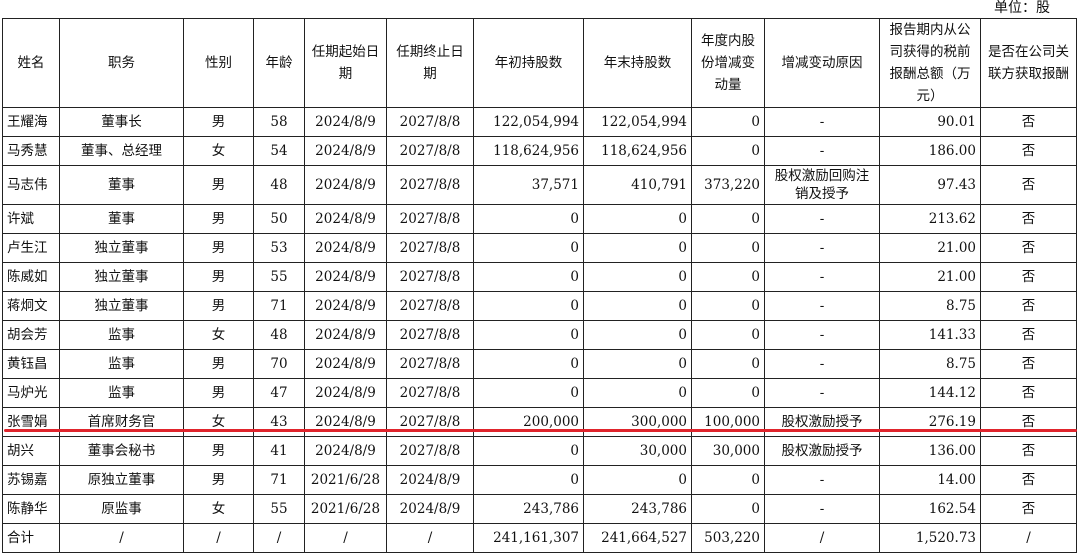  What do you see at coordinates (637, 509) in the screenshot?
I see `table-cell: 243,786` at bounding box center [637, 509].